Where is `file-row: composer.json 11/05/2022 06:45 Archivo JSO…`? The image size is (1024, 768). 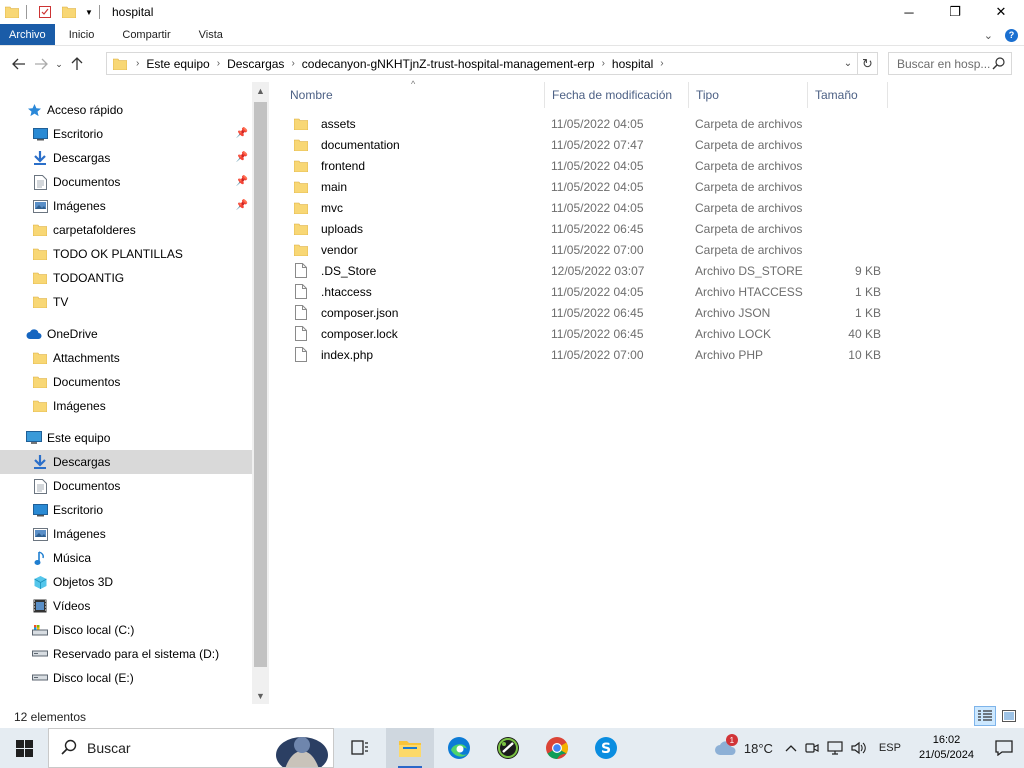 file-row: composer.json 11/05/2022 06:45 Archivo JSO… is located at coordinates (585, 312).